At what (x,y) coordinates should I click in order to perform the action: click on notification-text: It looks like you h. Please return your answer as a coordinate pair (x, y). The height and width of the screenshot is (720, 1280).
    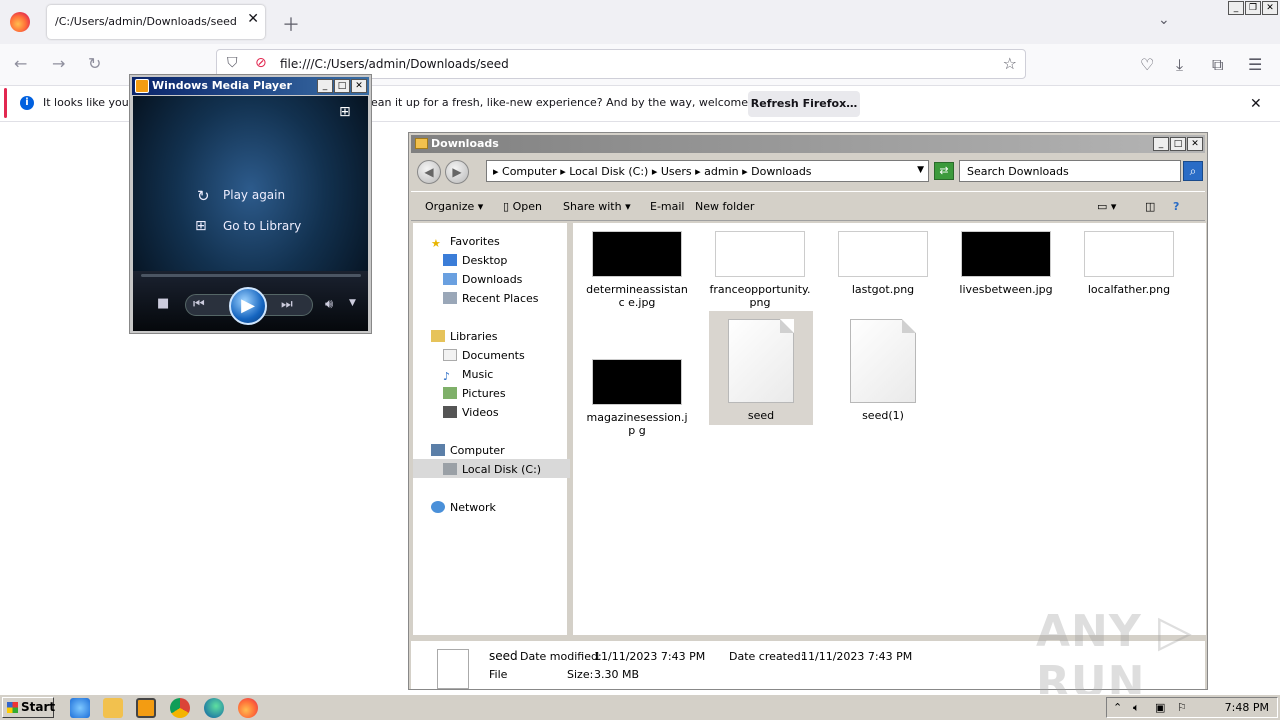
    Looking at the image, I should click on (91, 102).